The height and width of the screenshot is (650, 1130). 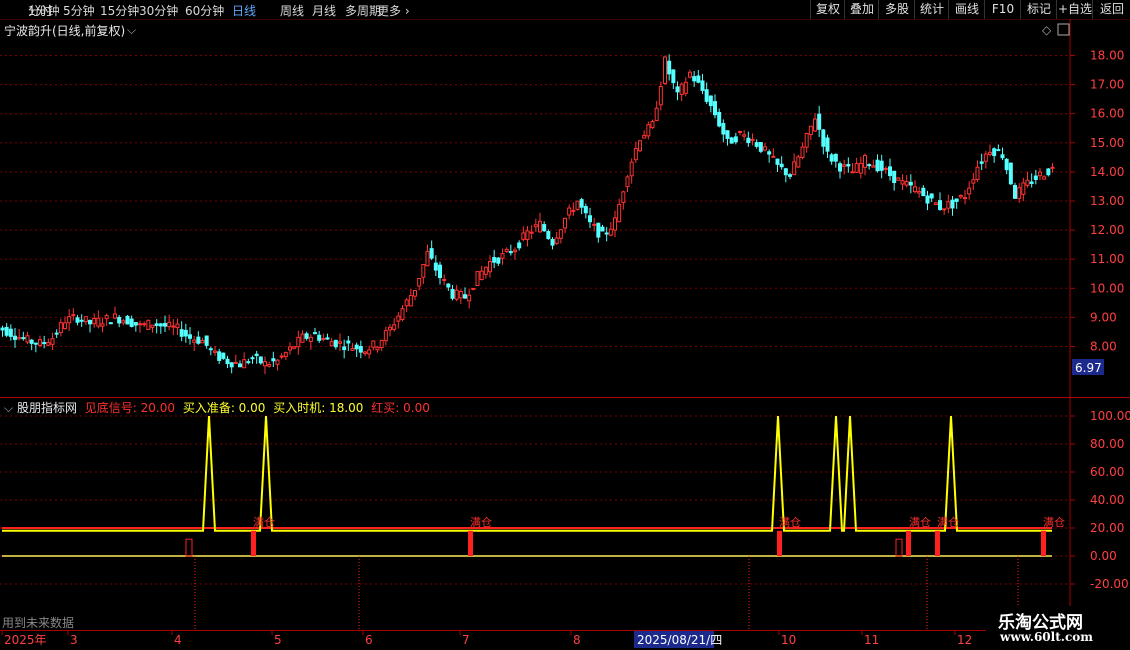 I want to click on timeframe-2: 5分钟, so click(x=79, y=10).